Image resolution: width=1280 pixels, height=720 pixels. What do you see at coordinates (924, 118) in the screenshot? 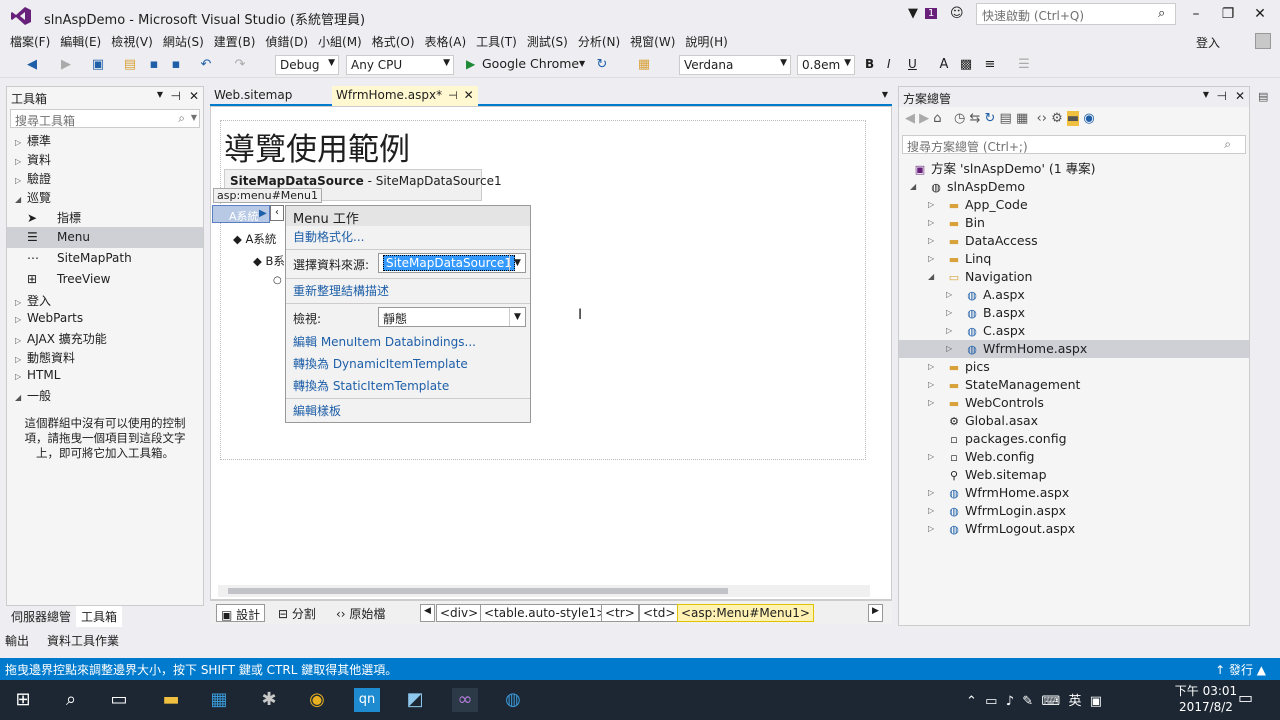
I see `forward-icon: ▶` at bounding box center [924, 118].